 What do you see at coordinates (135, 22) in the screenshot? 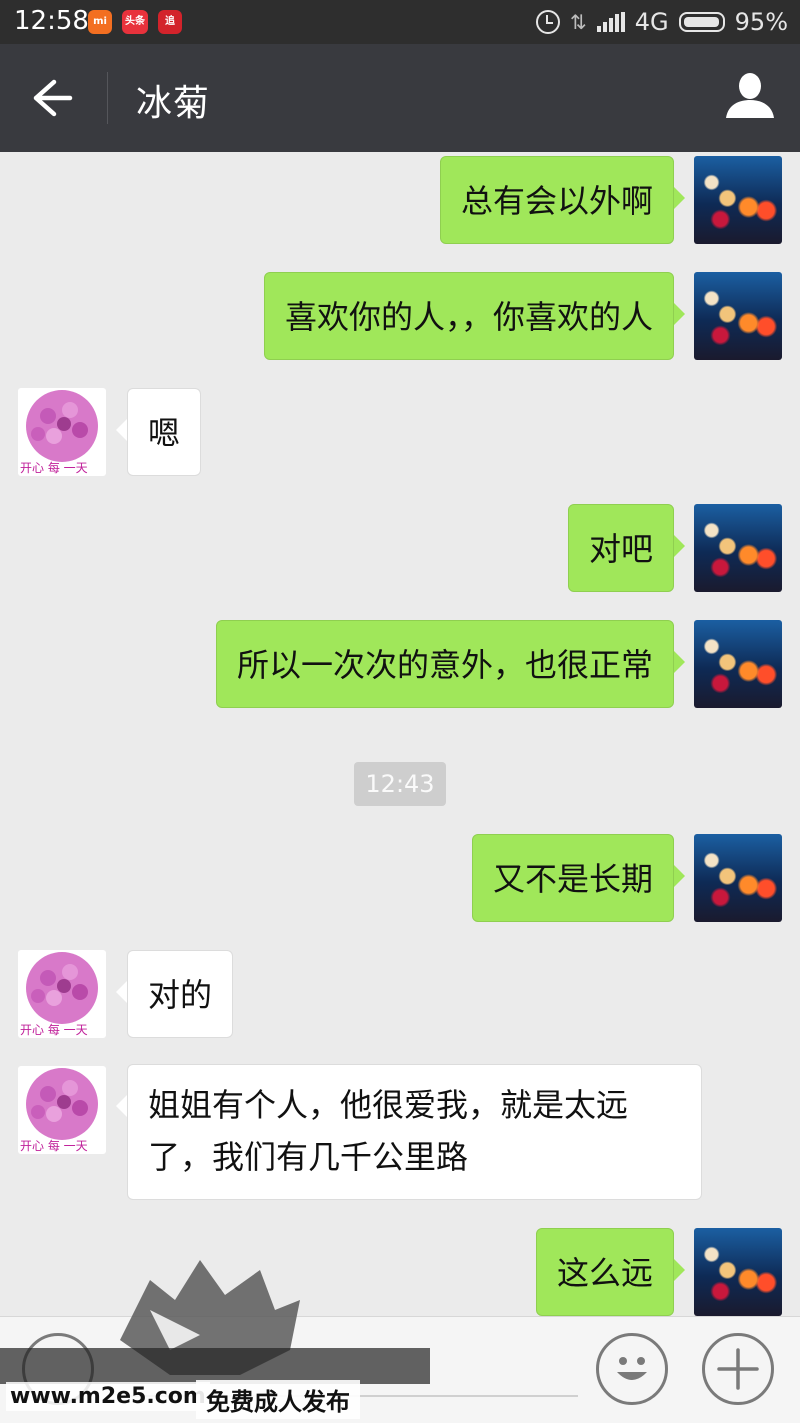
I see `toutiao-icon: 头条` at bounding box center [135, 22].